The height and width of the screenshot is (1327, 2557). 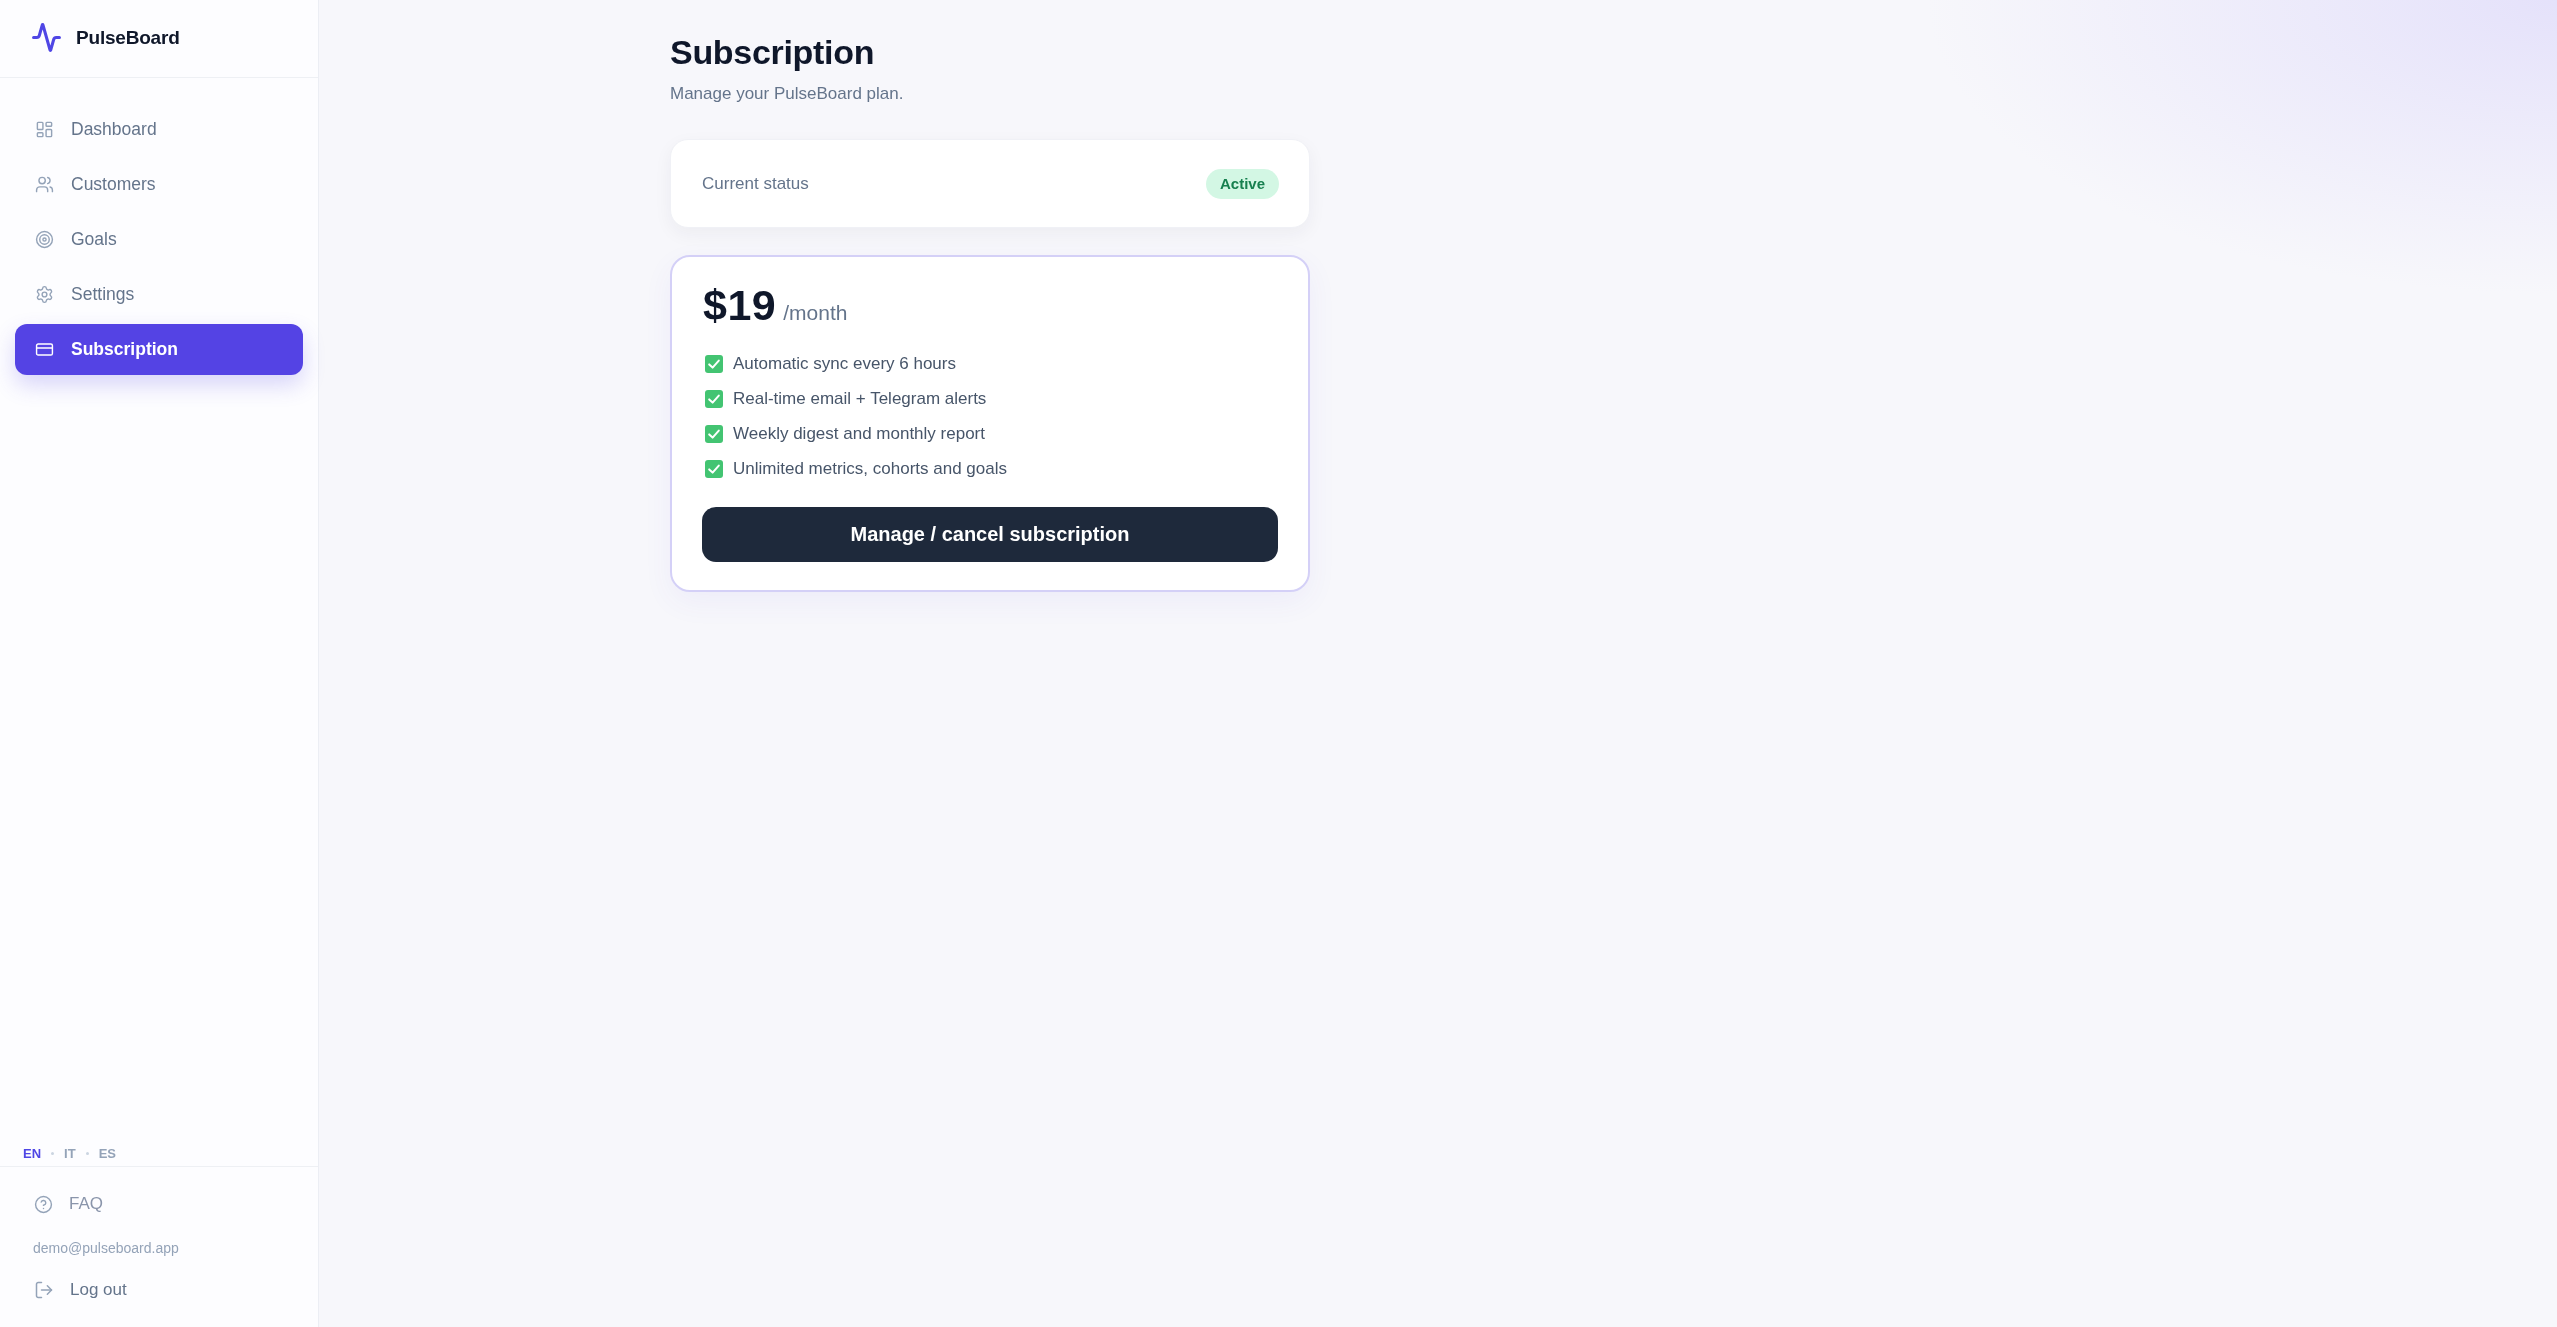 What do you see at coordinates (128, 37) in the screenshot?
I see `brand-name: PulseBoard` at bounding box center [128, 37].